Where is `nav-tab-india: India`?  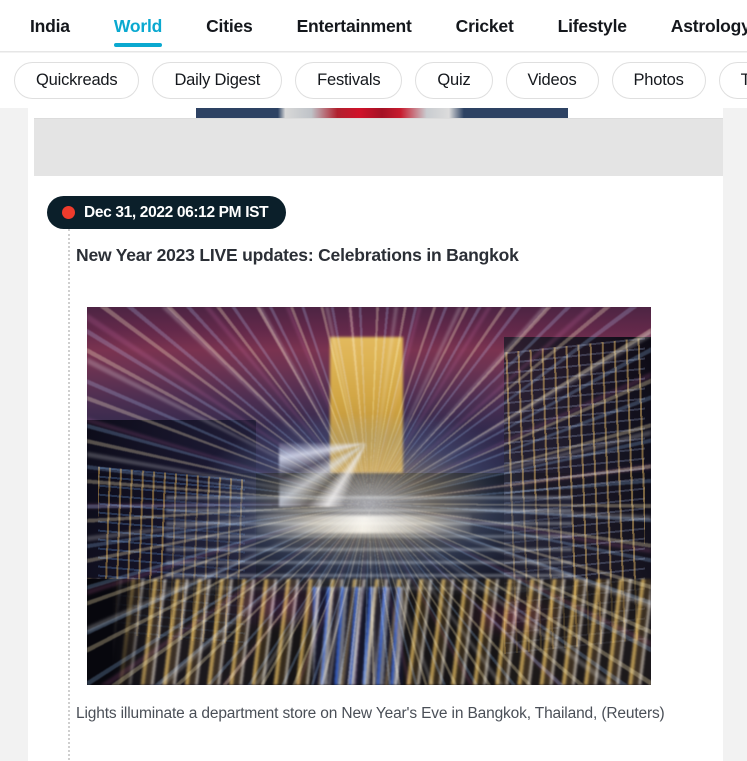 nav-tab-india: India is located at coordinates (50, 25).